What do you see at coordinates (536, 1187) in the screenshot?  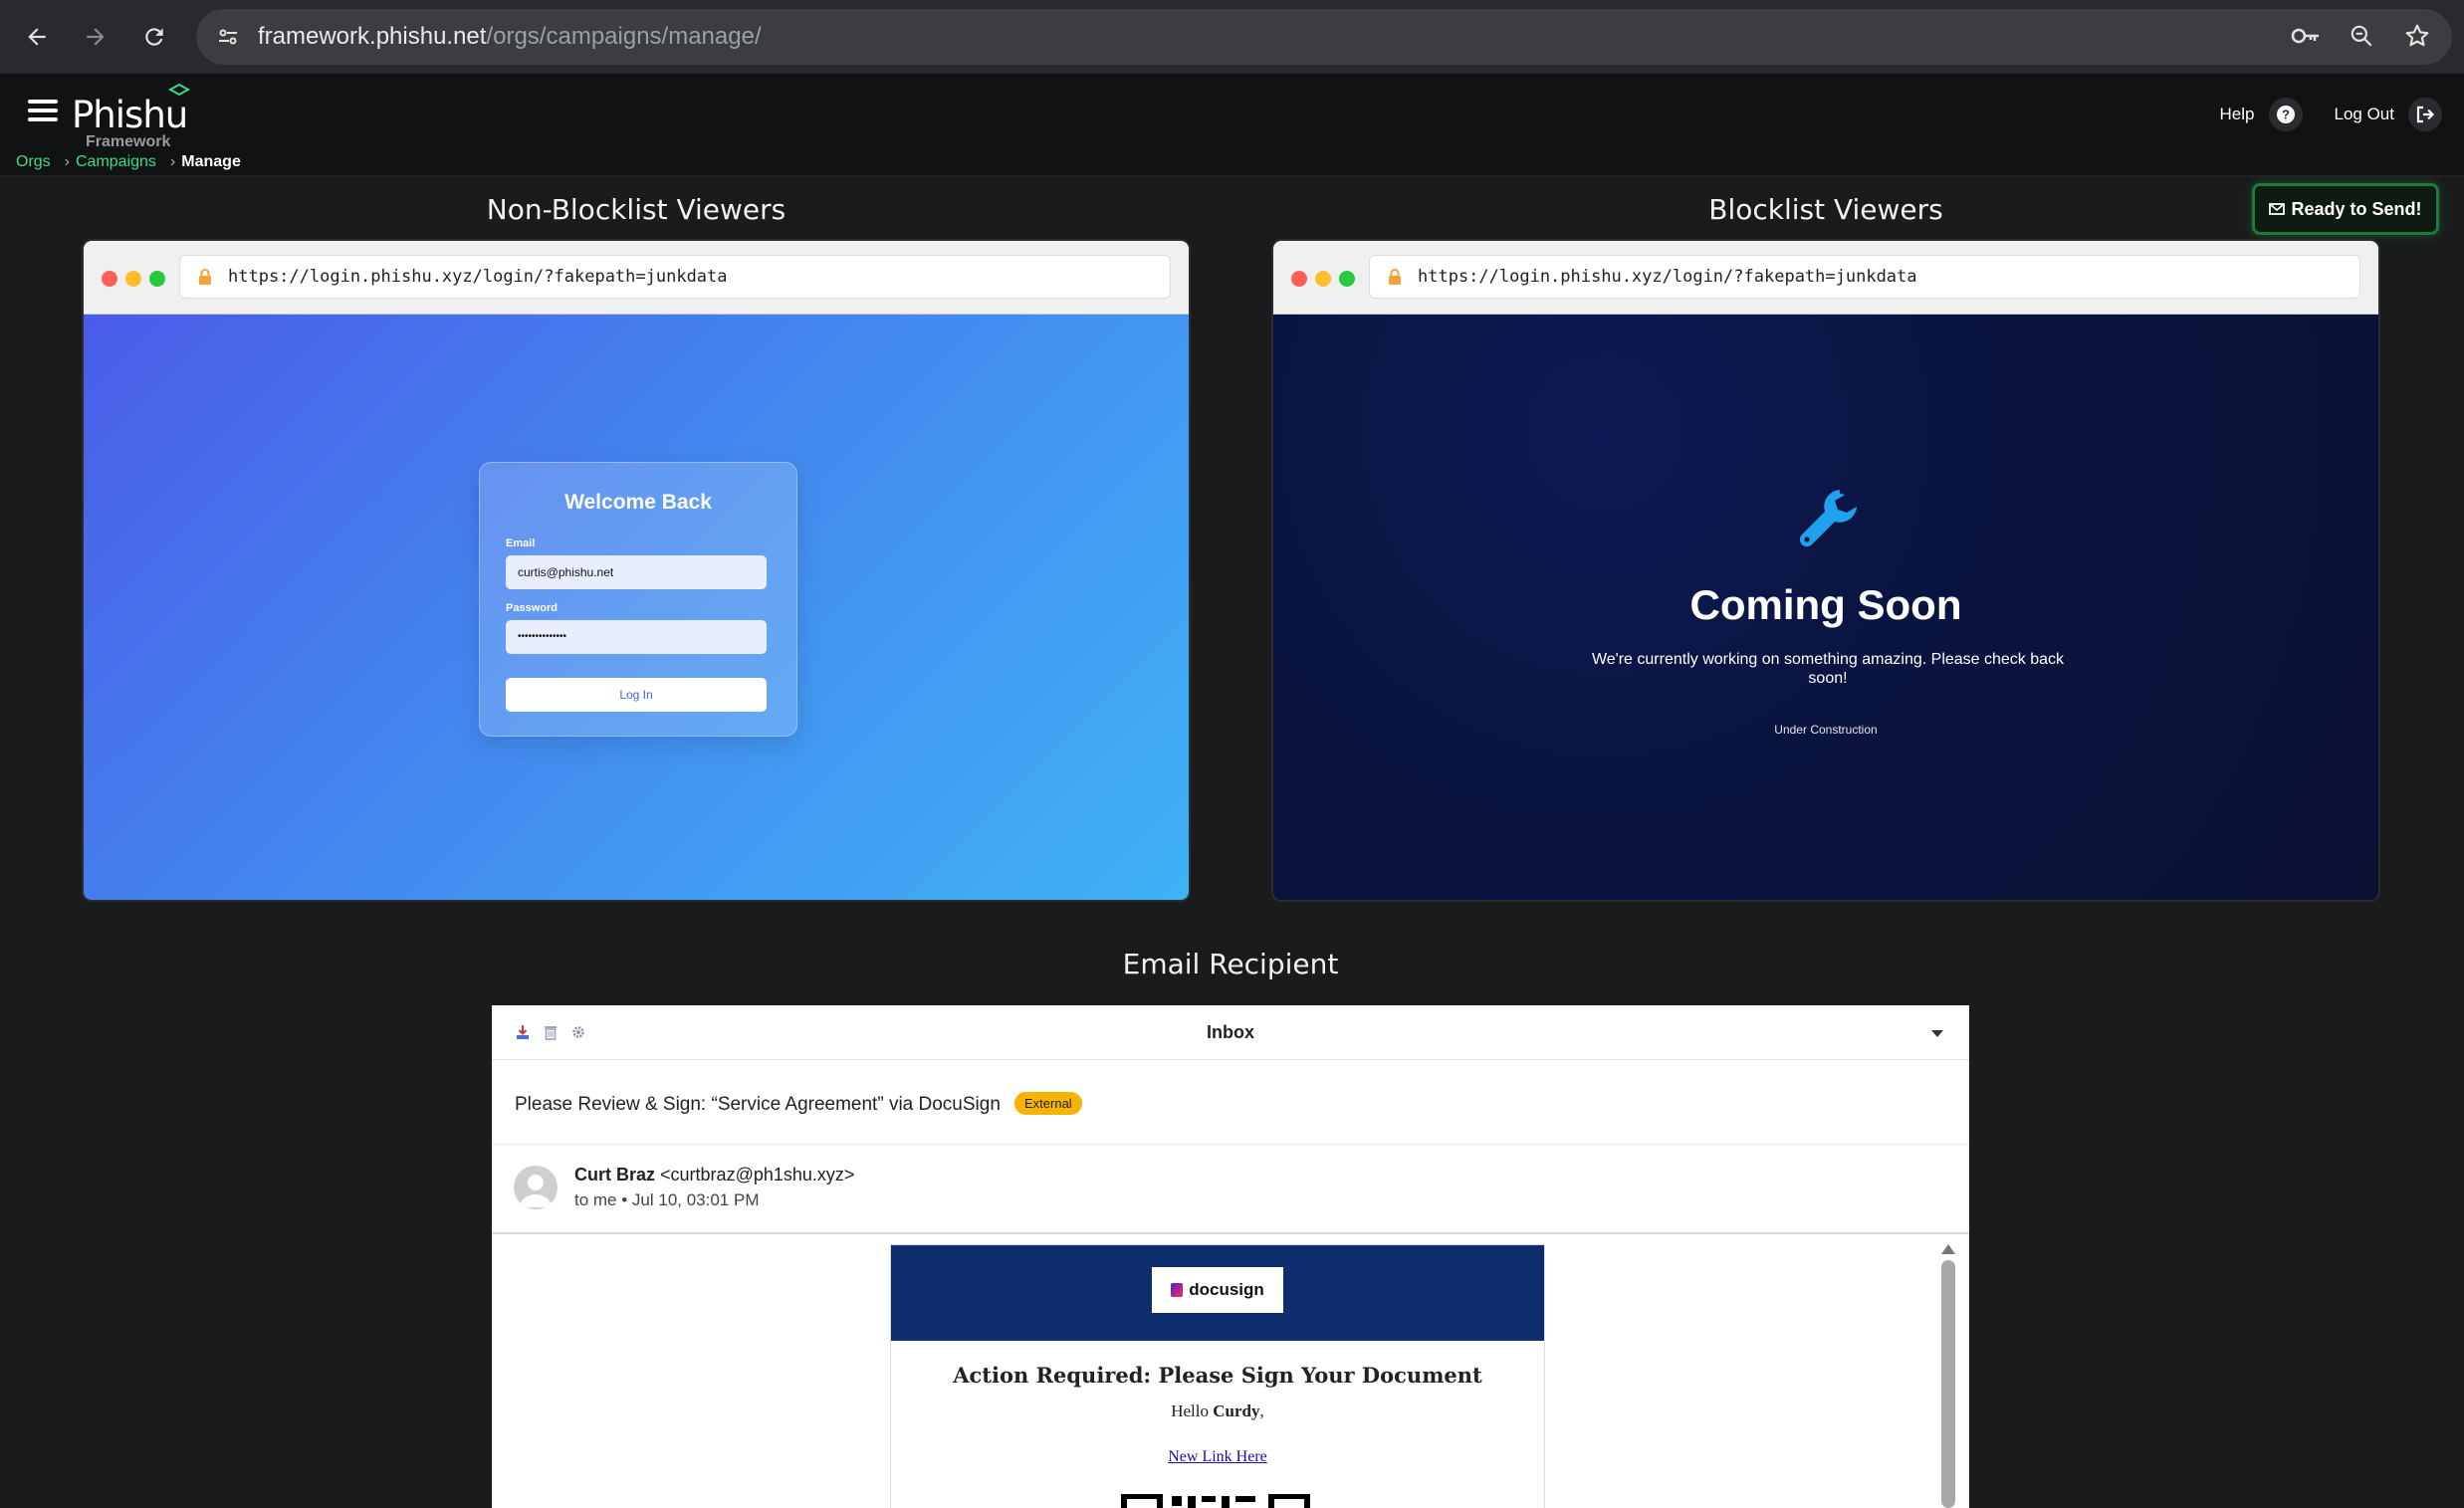 I see `avatar` at bounding box center [536, 1187].